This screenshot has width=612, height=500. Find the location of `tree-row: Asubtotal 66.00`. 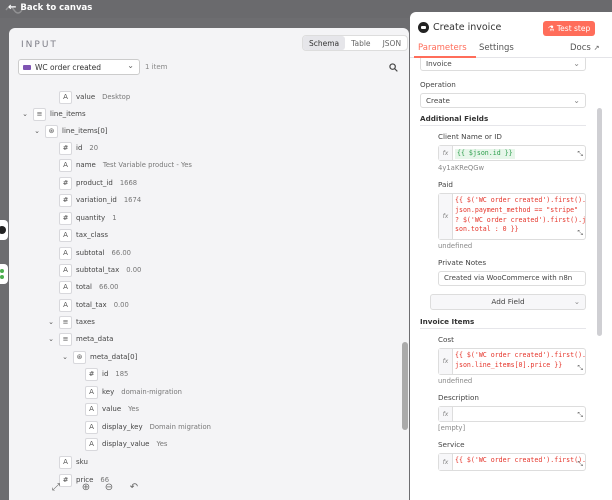

tree-row: Asubtotal 66.00 is located at coordinates (95, 253).